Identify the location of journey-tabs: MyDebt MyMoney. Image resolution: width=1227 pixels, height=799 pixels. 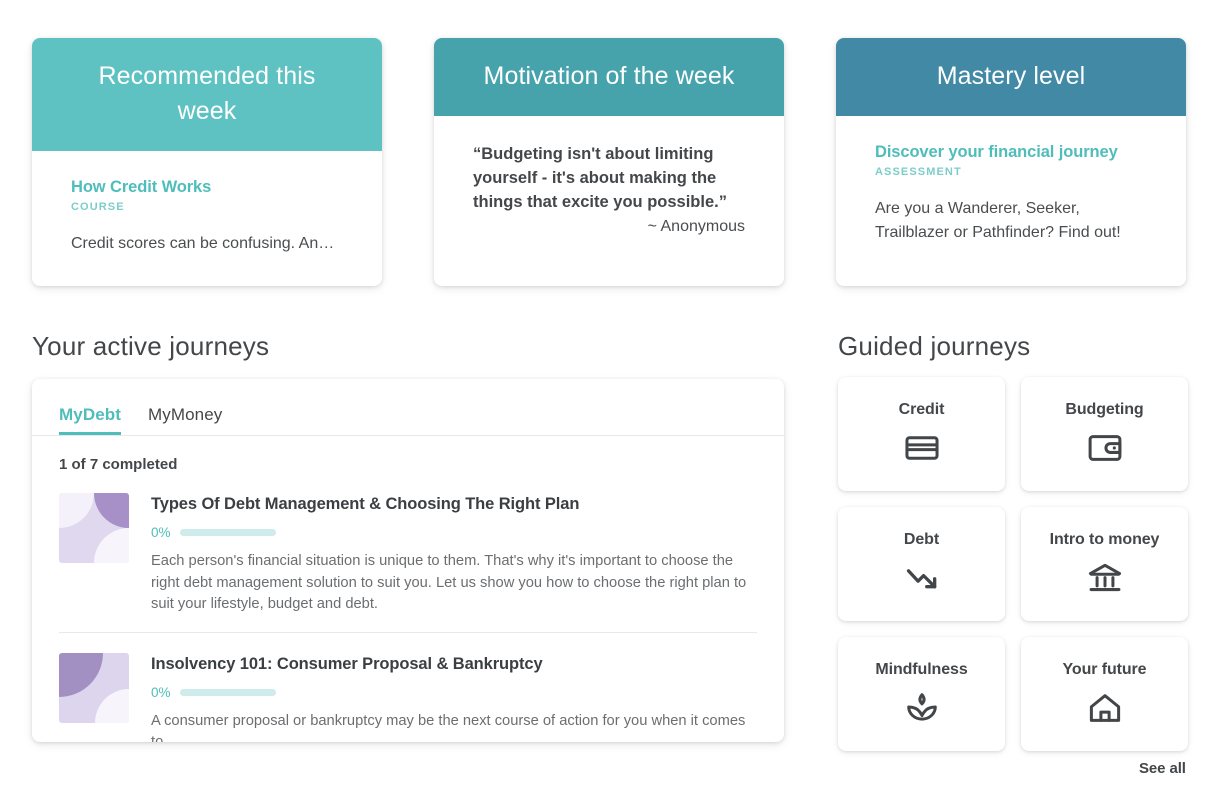
(408, 407).